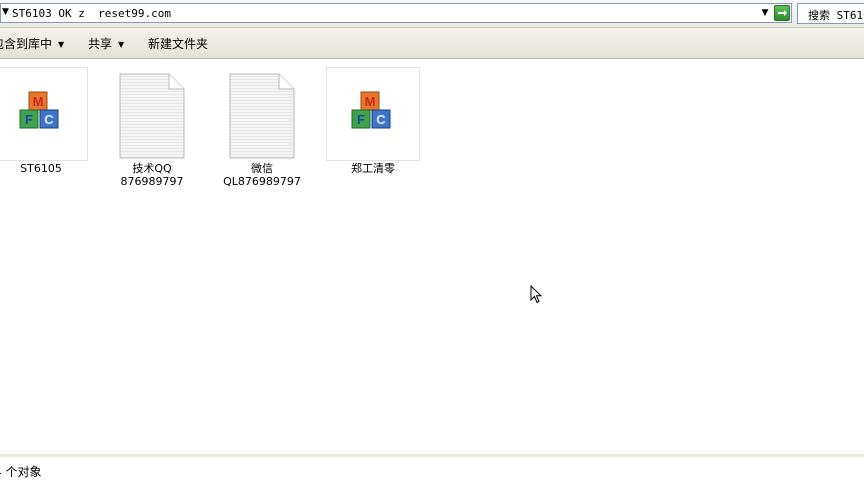 This screenshot has width=864, height=486. What do you see at coordinates (262, 168) in the screenshot?
I see `file-name: 微信` at bounding box center [262, 168].